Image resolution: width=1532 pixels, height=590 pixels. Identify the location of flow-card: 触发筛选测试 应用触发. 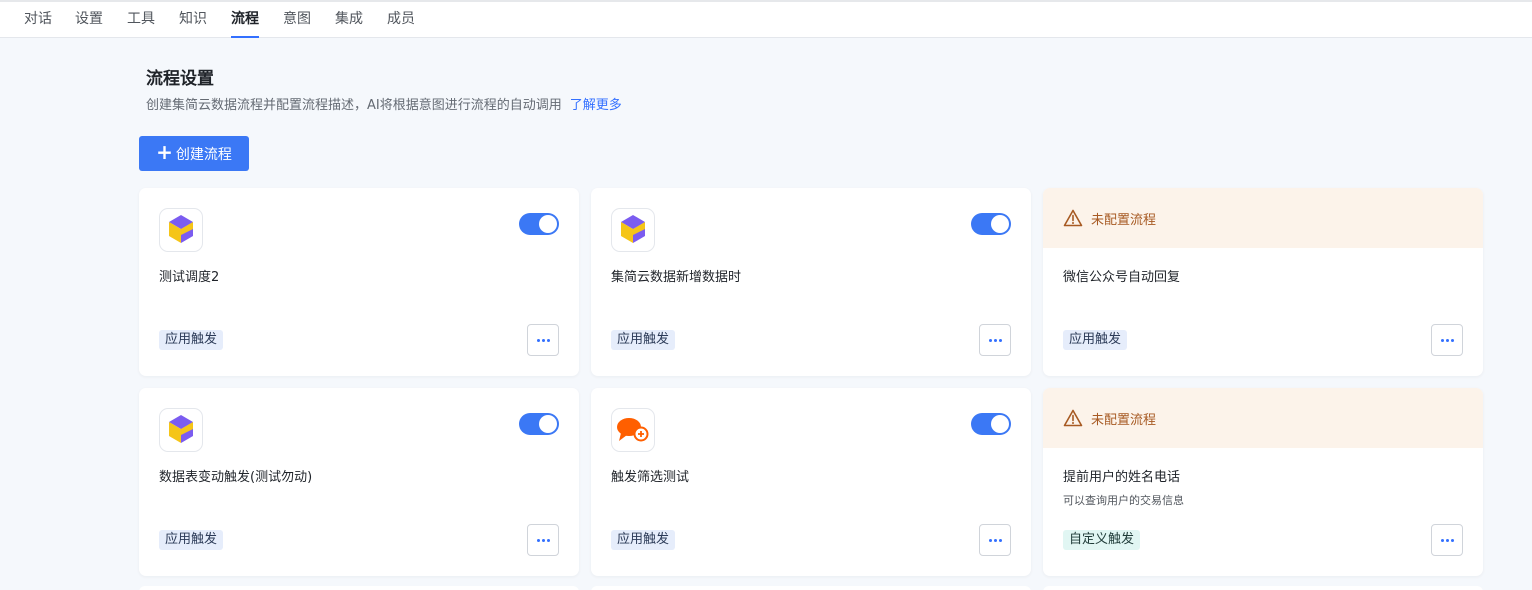
(811, 482).